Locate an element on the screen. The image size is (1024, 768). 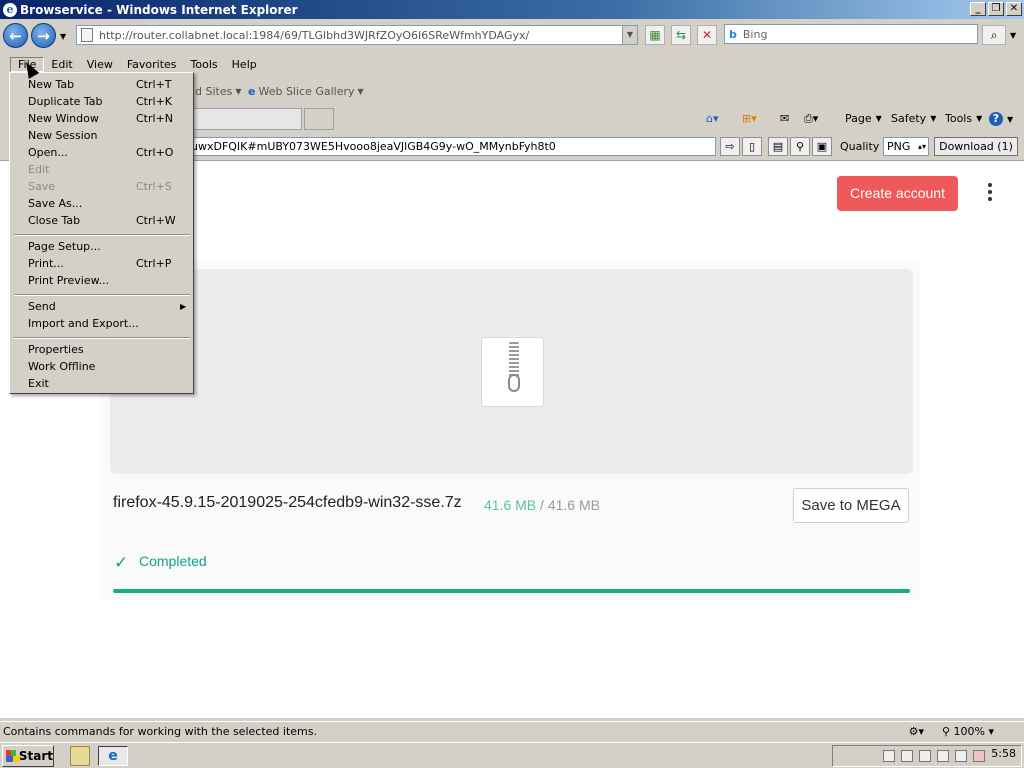
help-menu: ? ▼ is located at coordinates (1001, 119).